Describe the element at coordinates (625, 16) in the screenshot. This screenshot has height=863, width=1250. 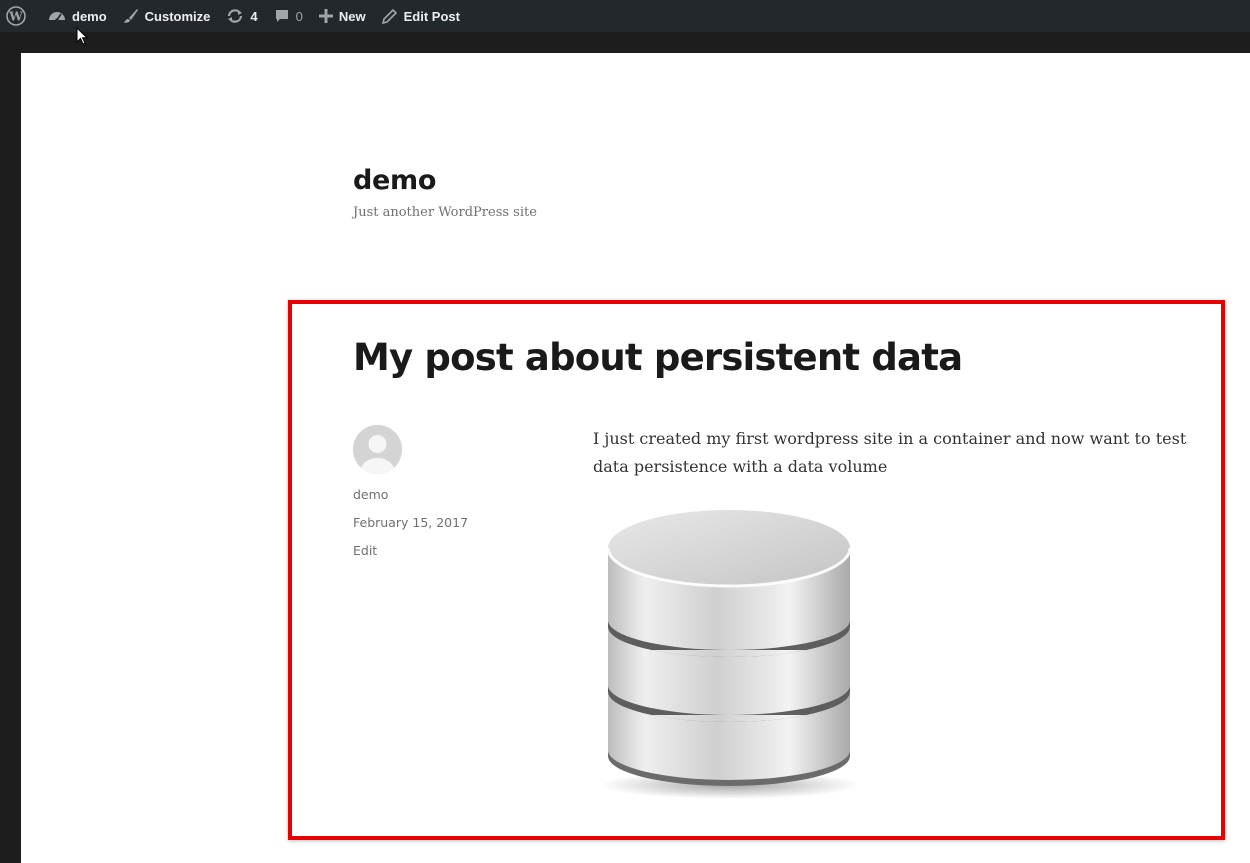
I see `admin-bar: W demo Customize 4 0 New Edit Post` at that location.